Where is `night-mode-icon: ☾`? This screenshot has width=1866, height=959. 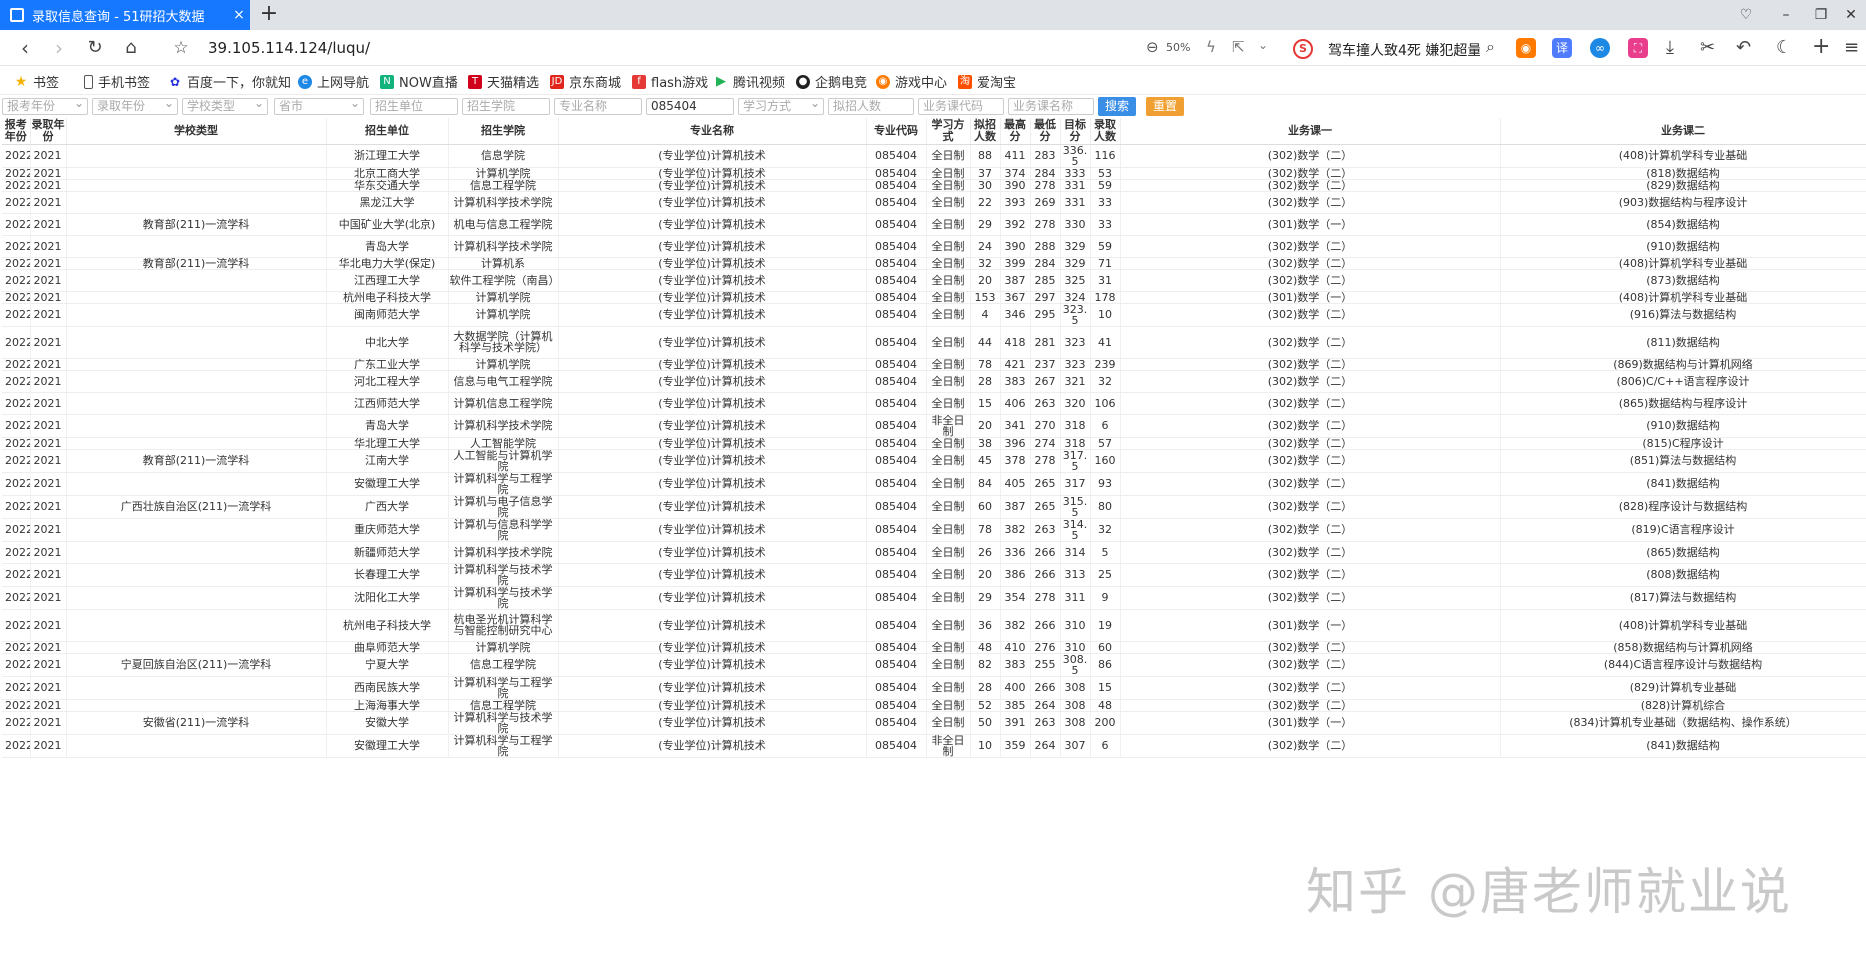 night-mode-icon: ☾ is located at coordinates (1784, 47).